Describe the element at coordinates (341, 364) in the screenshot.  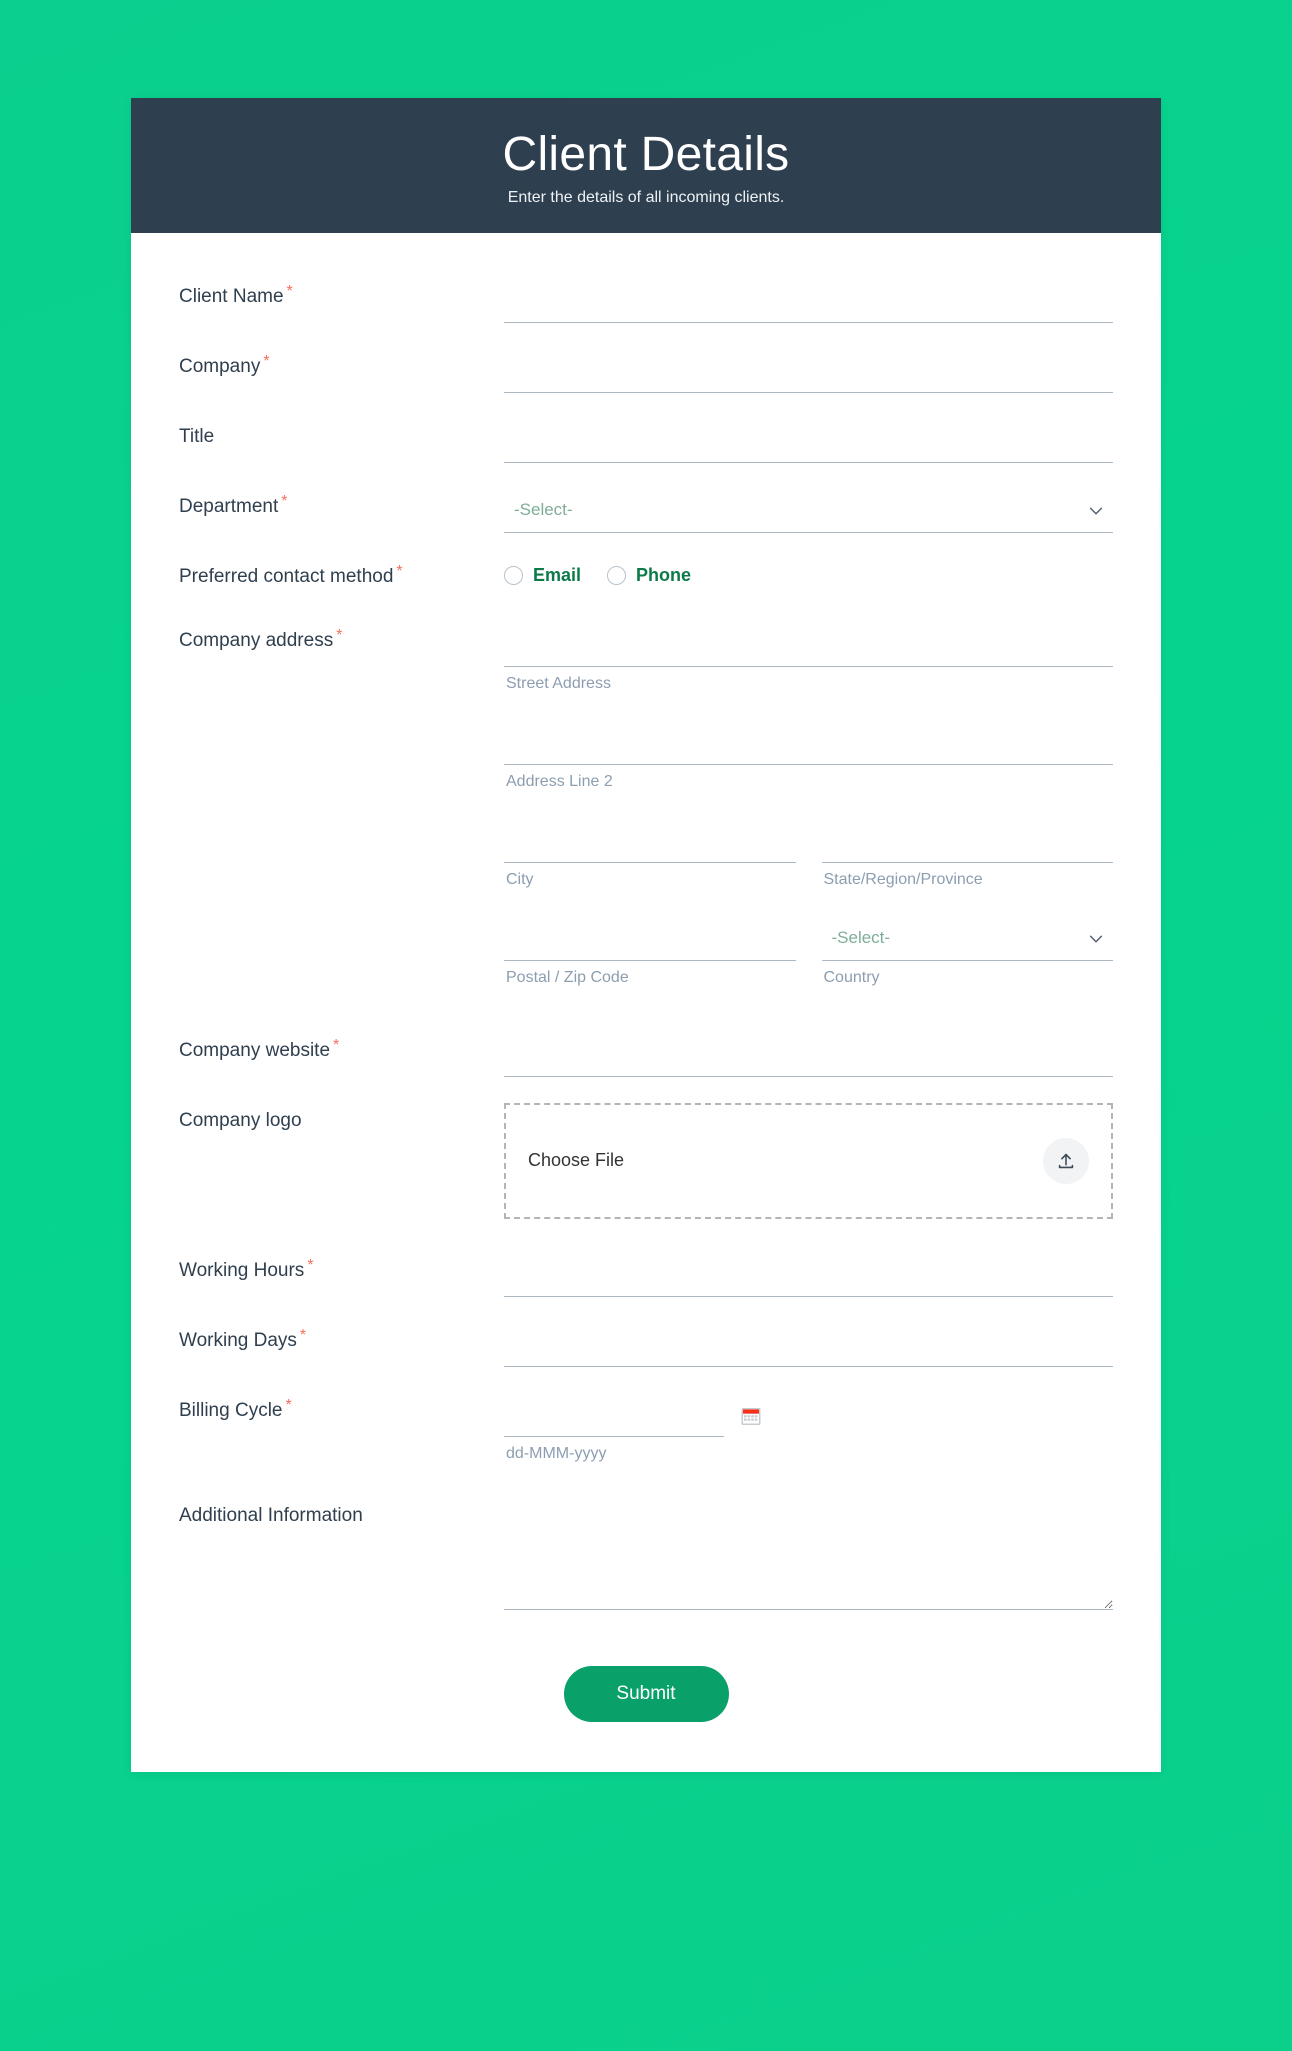
I see `label-company: Company *` at that location.